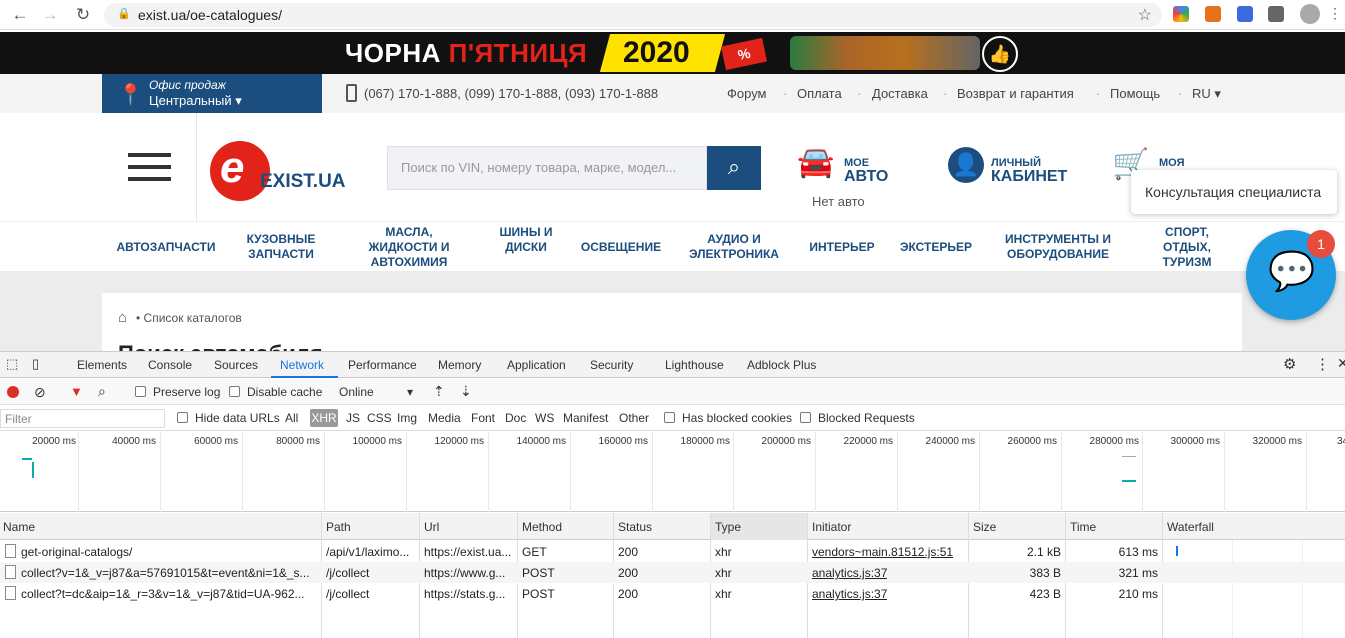 The image size is (1345, 638). What do you see at coordinates (376, 392) in the screenshot?
I see `throttle-select: Online ▾` at bounding box center [376, 392].